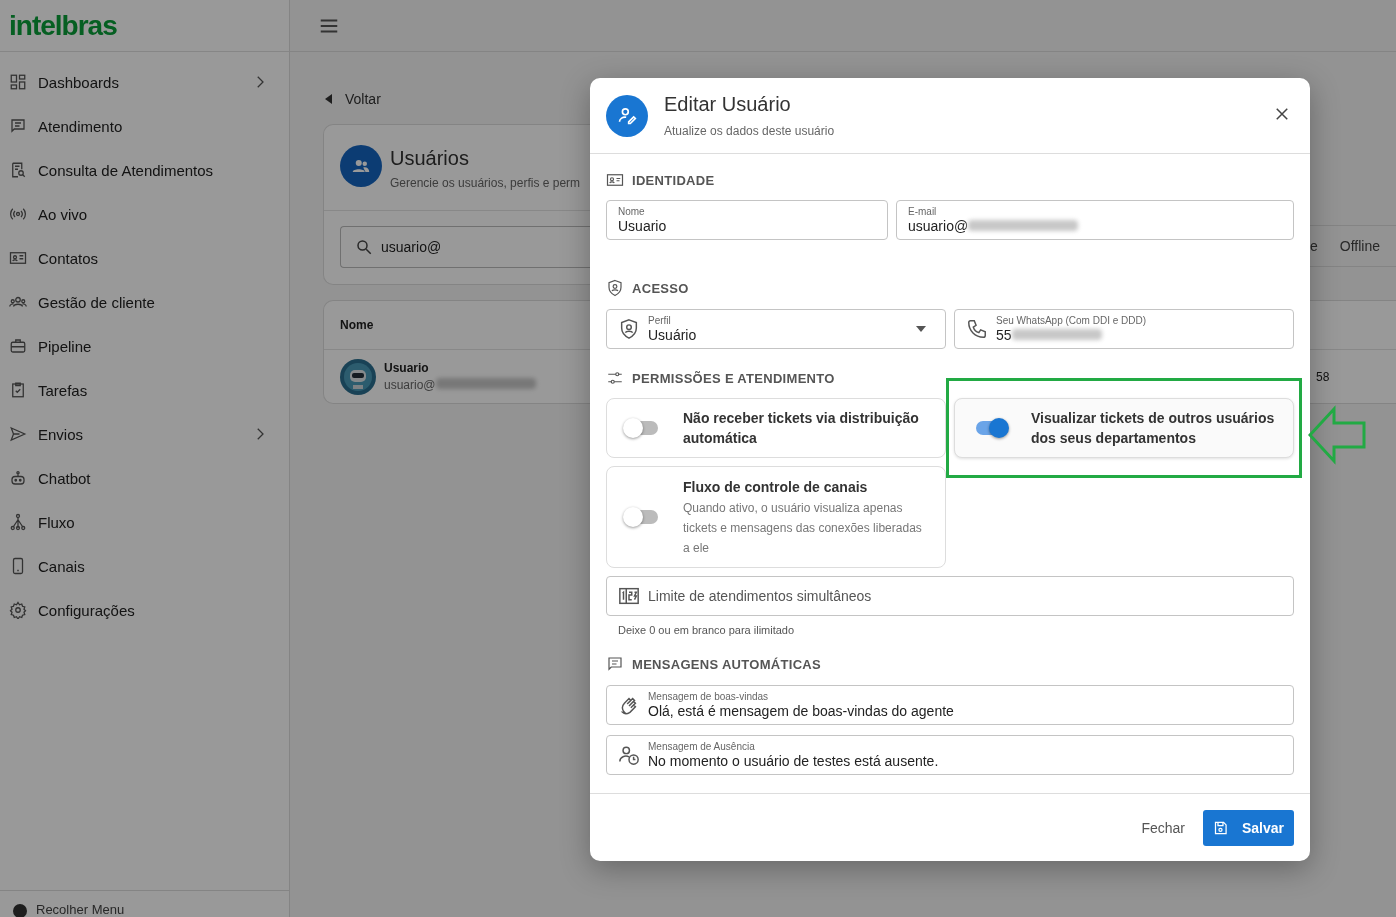 This screenshot has height=917, width=1396. Describe the element at coordinates (728, 104) in the screenshot. I see `dialog-title: Editar Usuário` at that location.